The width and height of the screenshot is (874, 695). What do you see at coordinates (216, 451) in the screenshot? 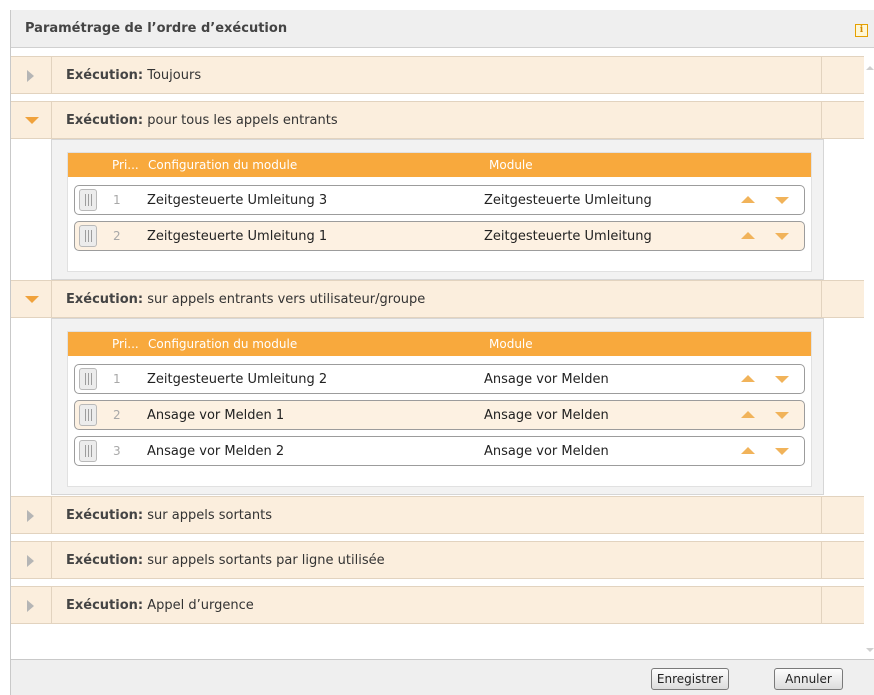
I see `row-config: Ansage vor Melden 2` at bounding box center [216, 451].